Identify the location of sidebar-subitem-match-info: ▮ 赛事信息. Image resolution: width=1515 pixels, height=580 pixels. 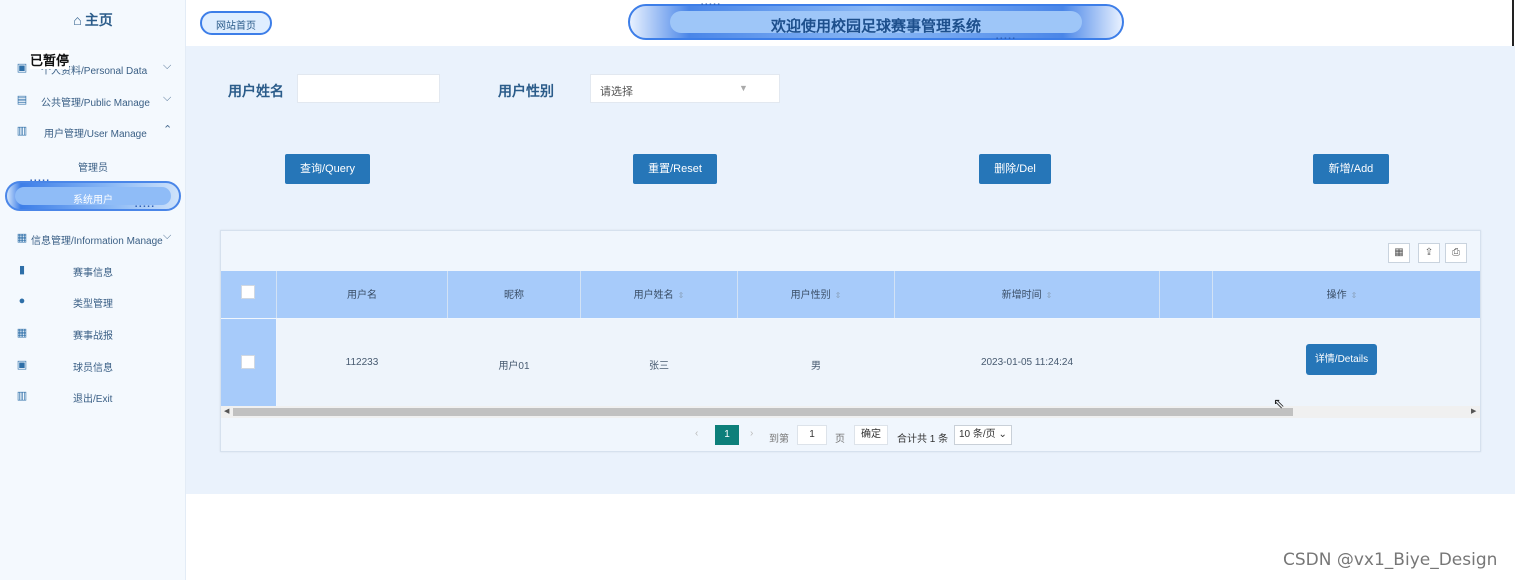
(93, 271).